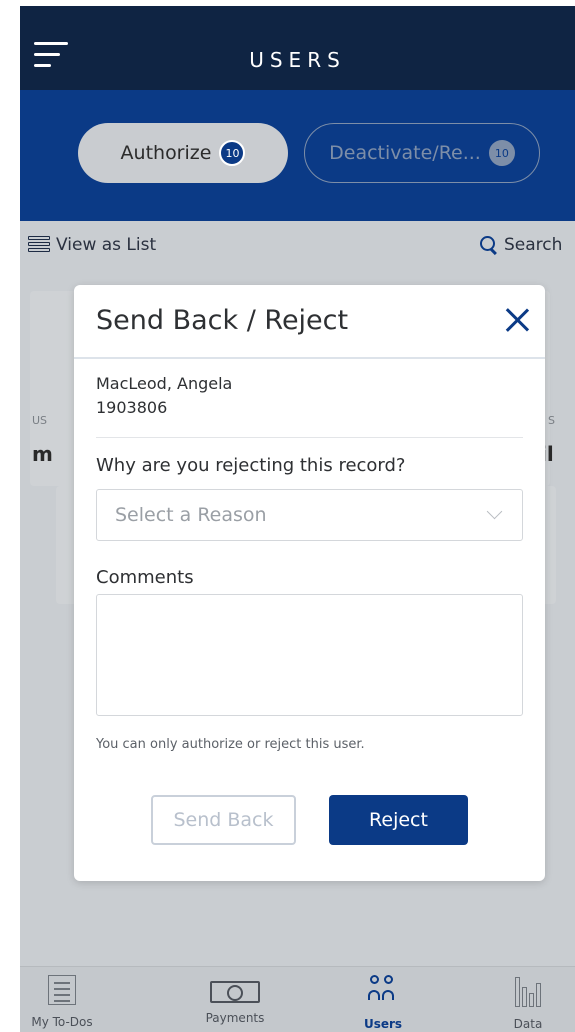 This screenshot has width=575, height=1032. I want to click on nav-item-data: Data, so click(526, 1003).